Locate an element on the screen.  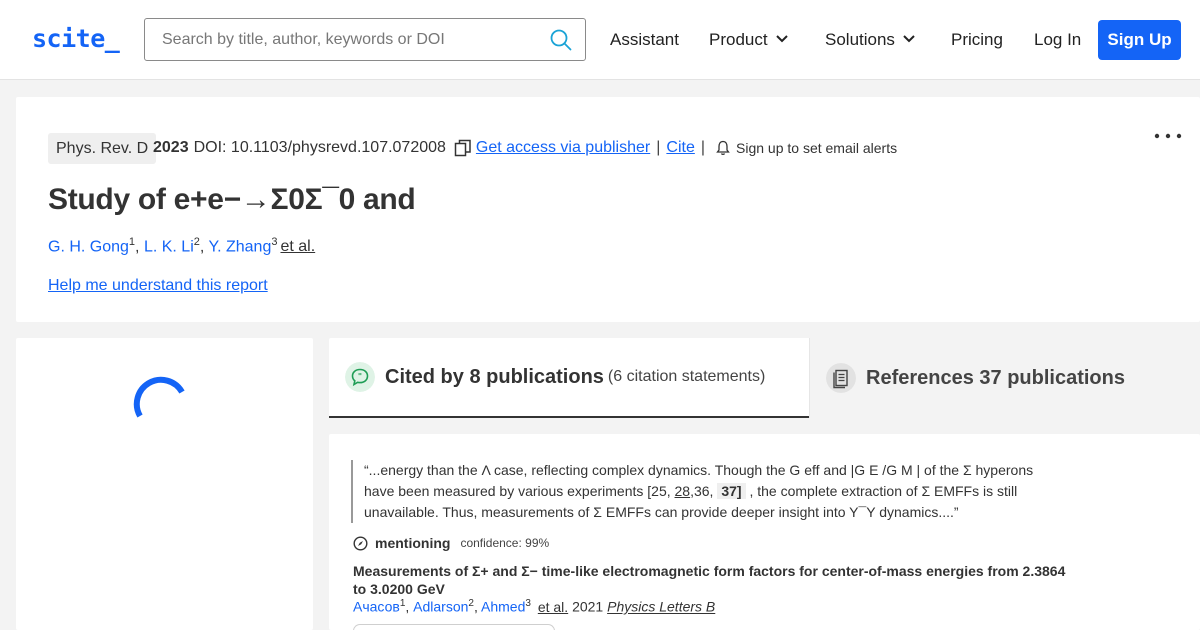
tab-cited-label: Cited by 8 publications is located at coordinates (494, 376).